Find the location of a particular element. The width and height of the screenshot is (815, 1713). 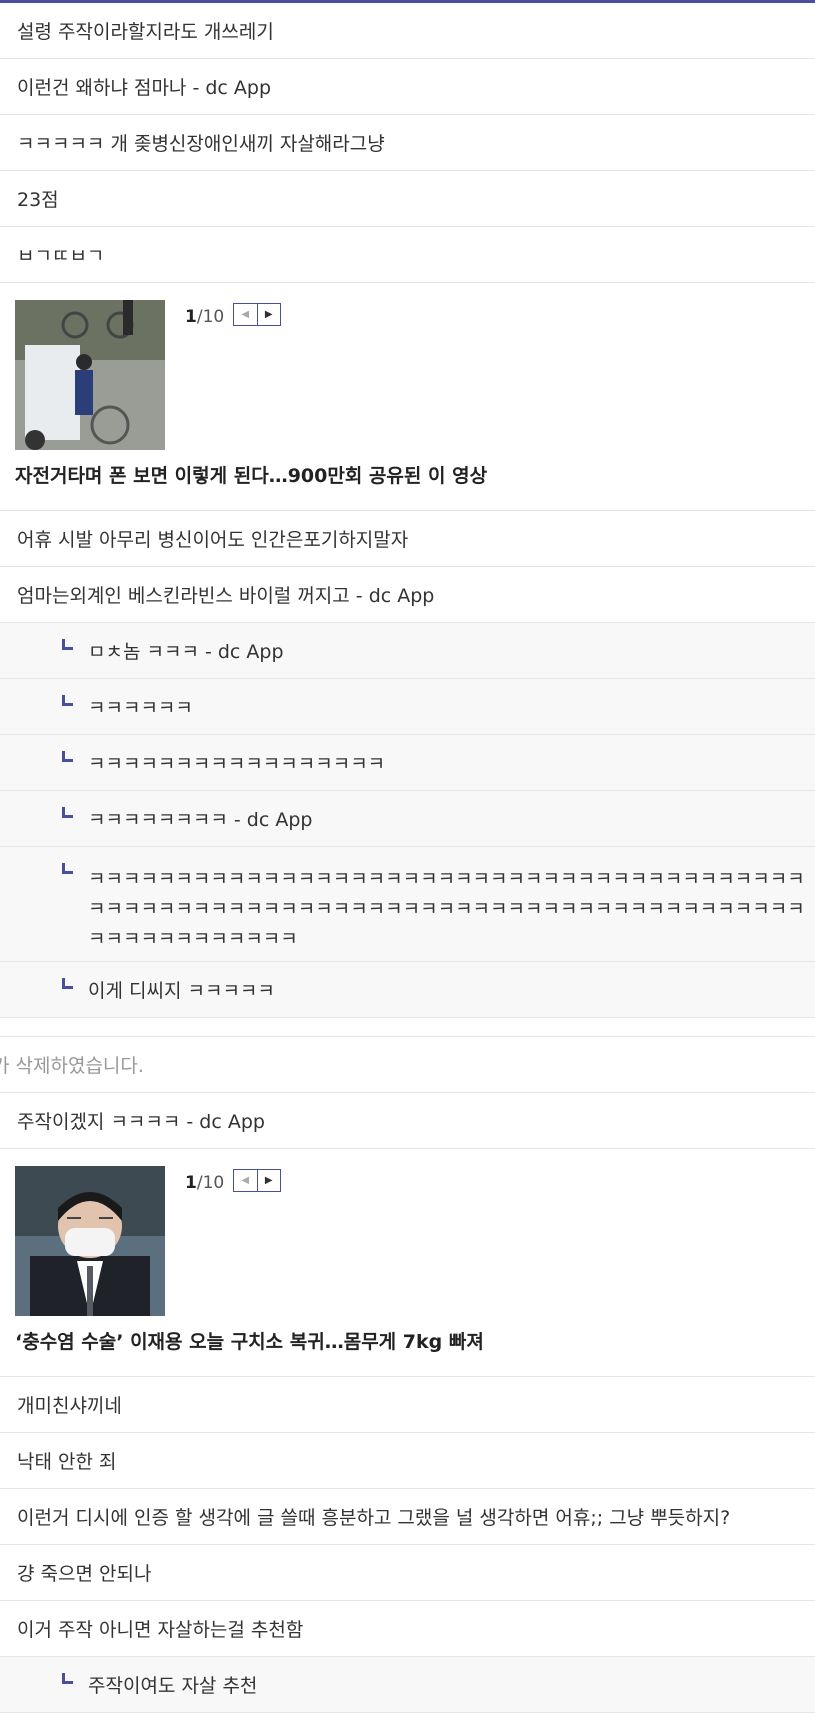

reply-text: ㅋㅋㅋㅋㅋㅋ is located at coordinates (140, 708).